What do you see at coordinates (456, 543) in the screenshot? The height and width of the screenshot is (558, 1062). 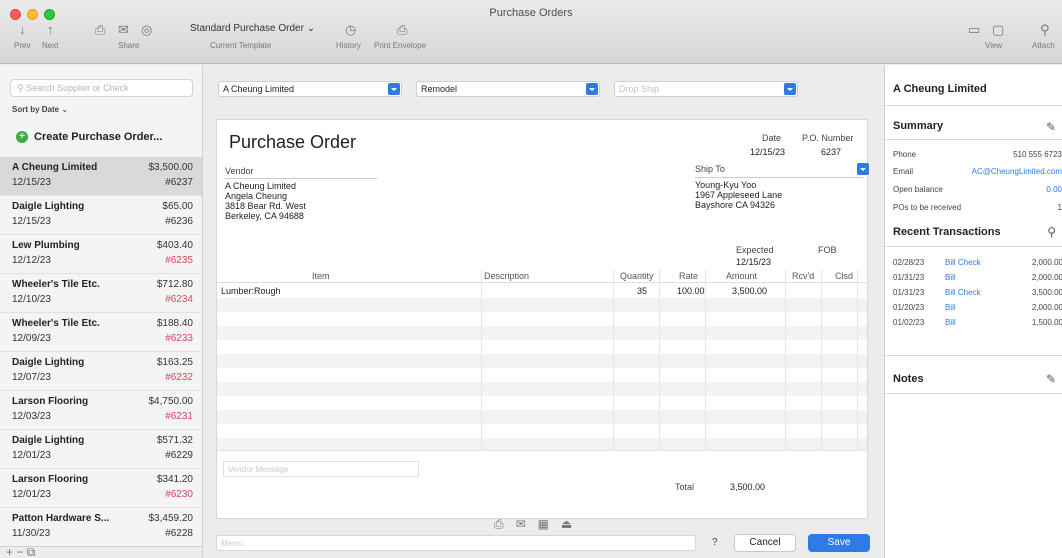 I see `memo-field: Memo` at bounding box center [456, 543].